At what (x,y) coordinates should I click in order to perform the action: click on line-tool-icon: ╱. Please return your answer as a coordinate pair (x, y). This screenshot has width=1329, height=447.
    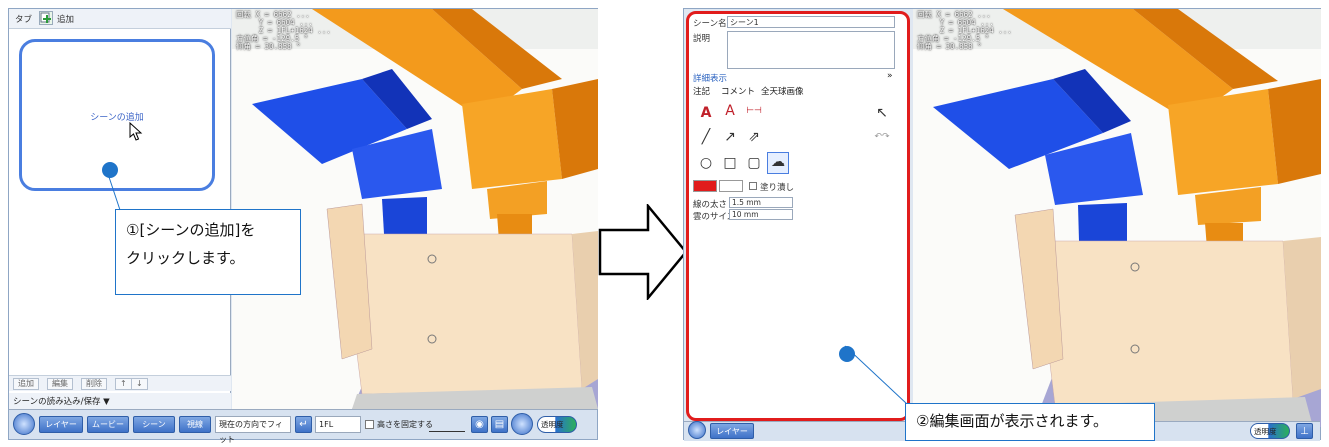
    Looking at the image, I should click on (706, 137).